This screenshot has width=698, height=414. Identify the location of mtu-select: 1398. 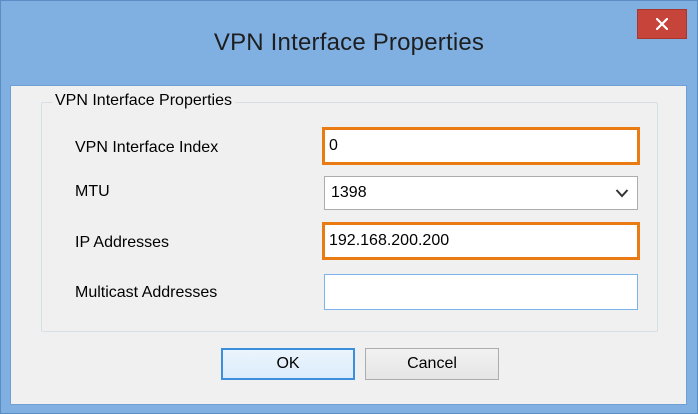
(481, 193).